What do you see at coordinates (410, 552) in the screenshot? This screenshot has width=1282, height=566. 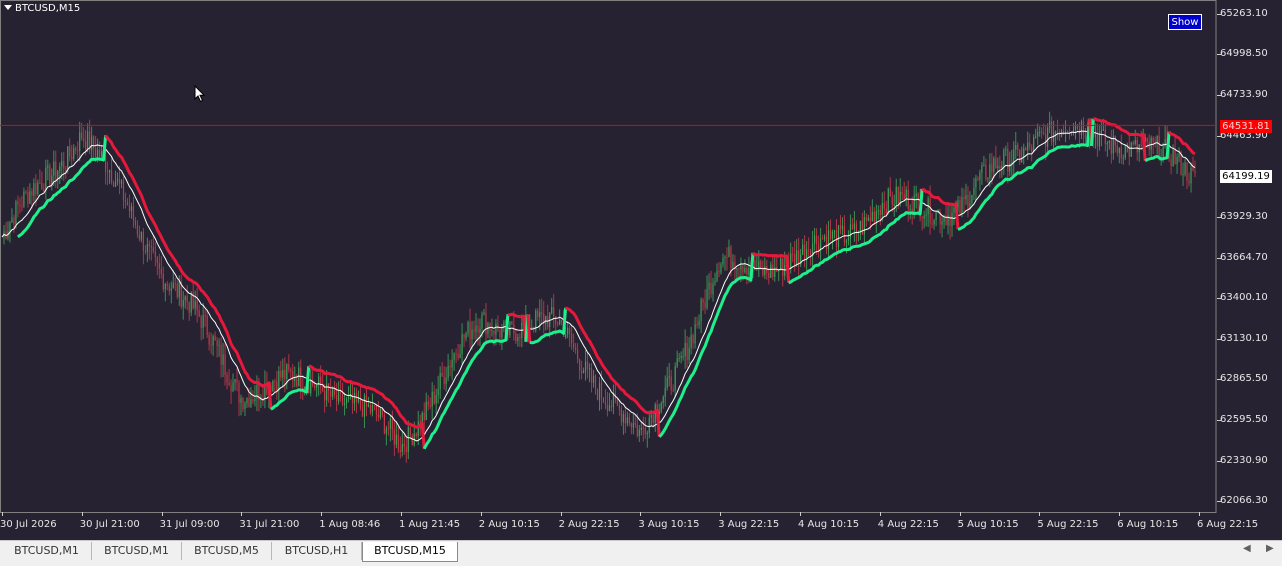 I see `tab-btcusd-m15: BTCUSD,M15` at bounding box center [410, 552].